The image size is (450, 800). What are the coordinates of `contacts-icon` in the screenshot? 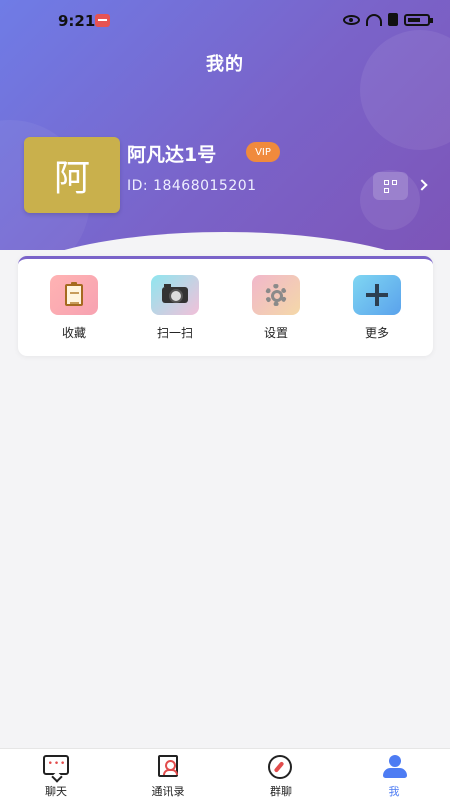 It's located at (168, 766).